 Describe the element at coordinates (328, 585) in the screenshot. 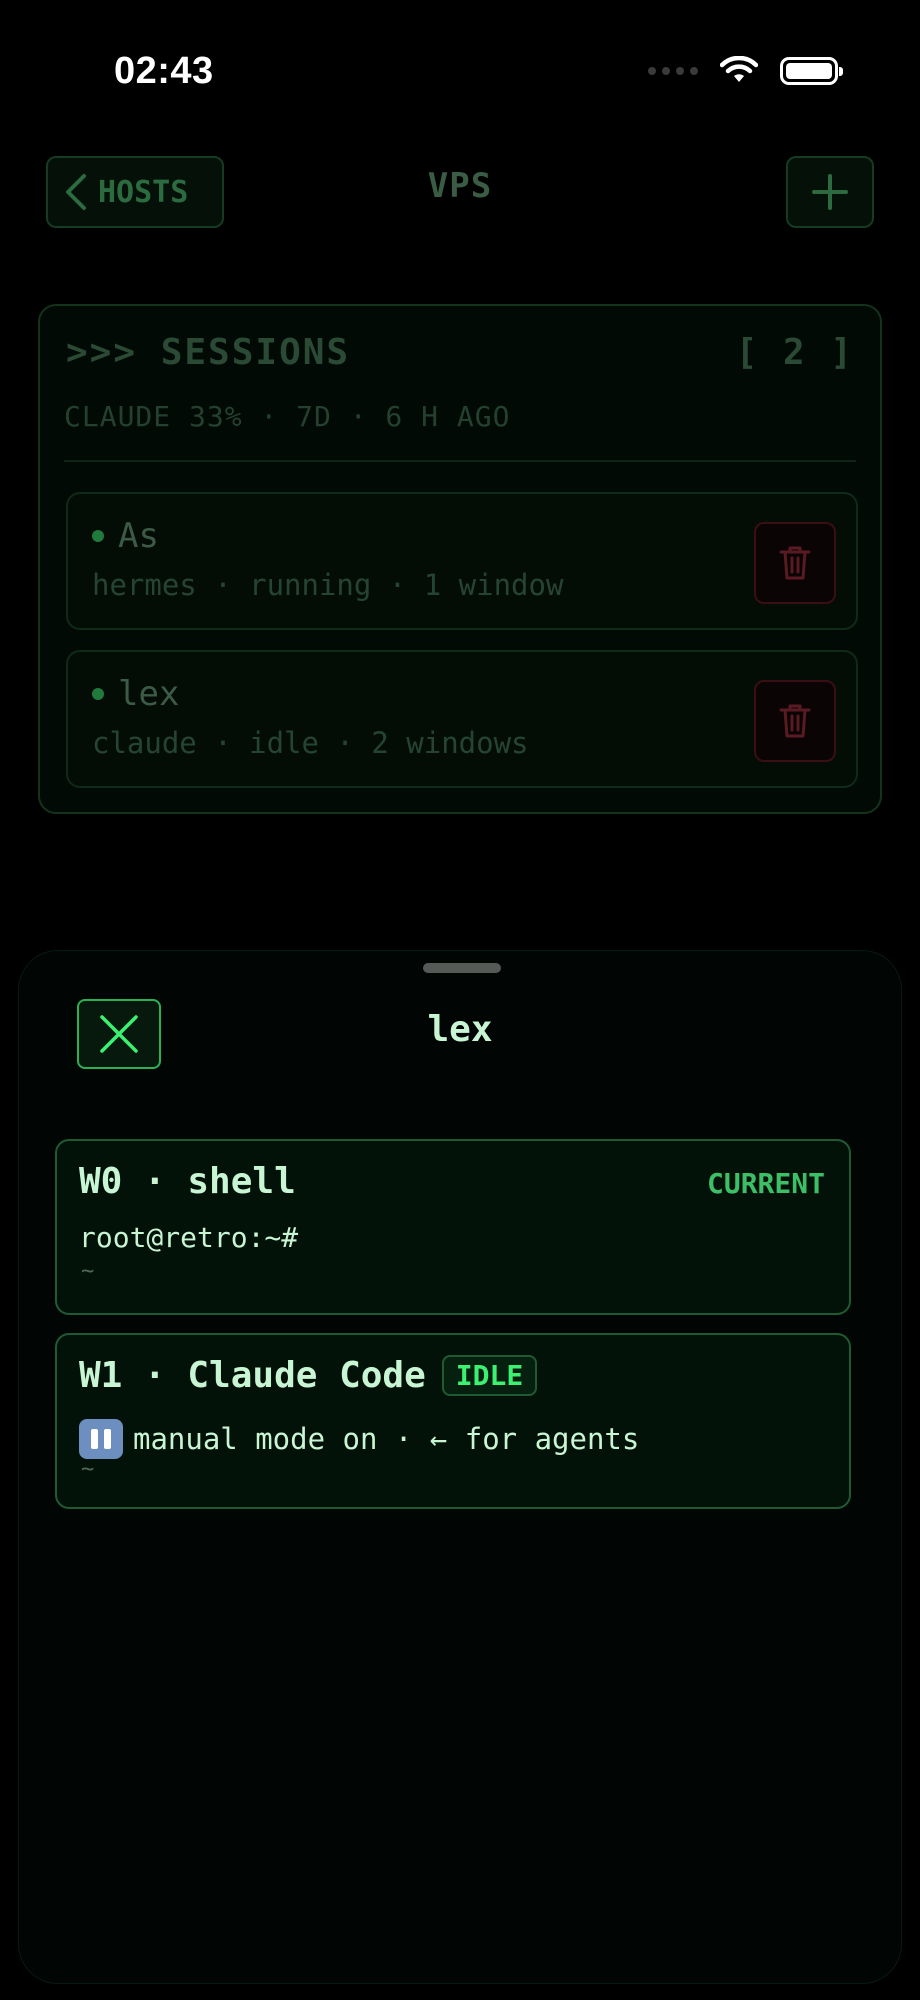

I see `session-info: hermes · running · 1 window` at that location.